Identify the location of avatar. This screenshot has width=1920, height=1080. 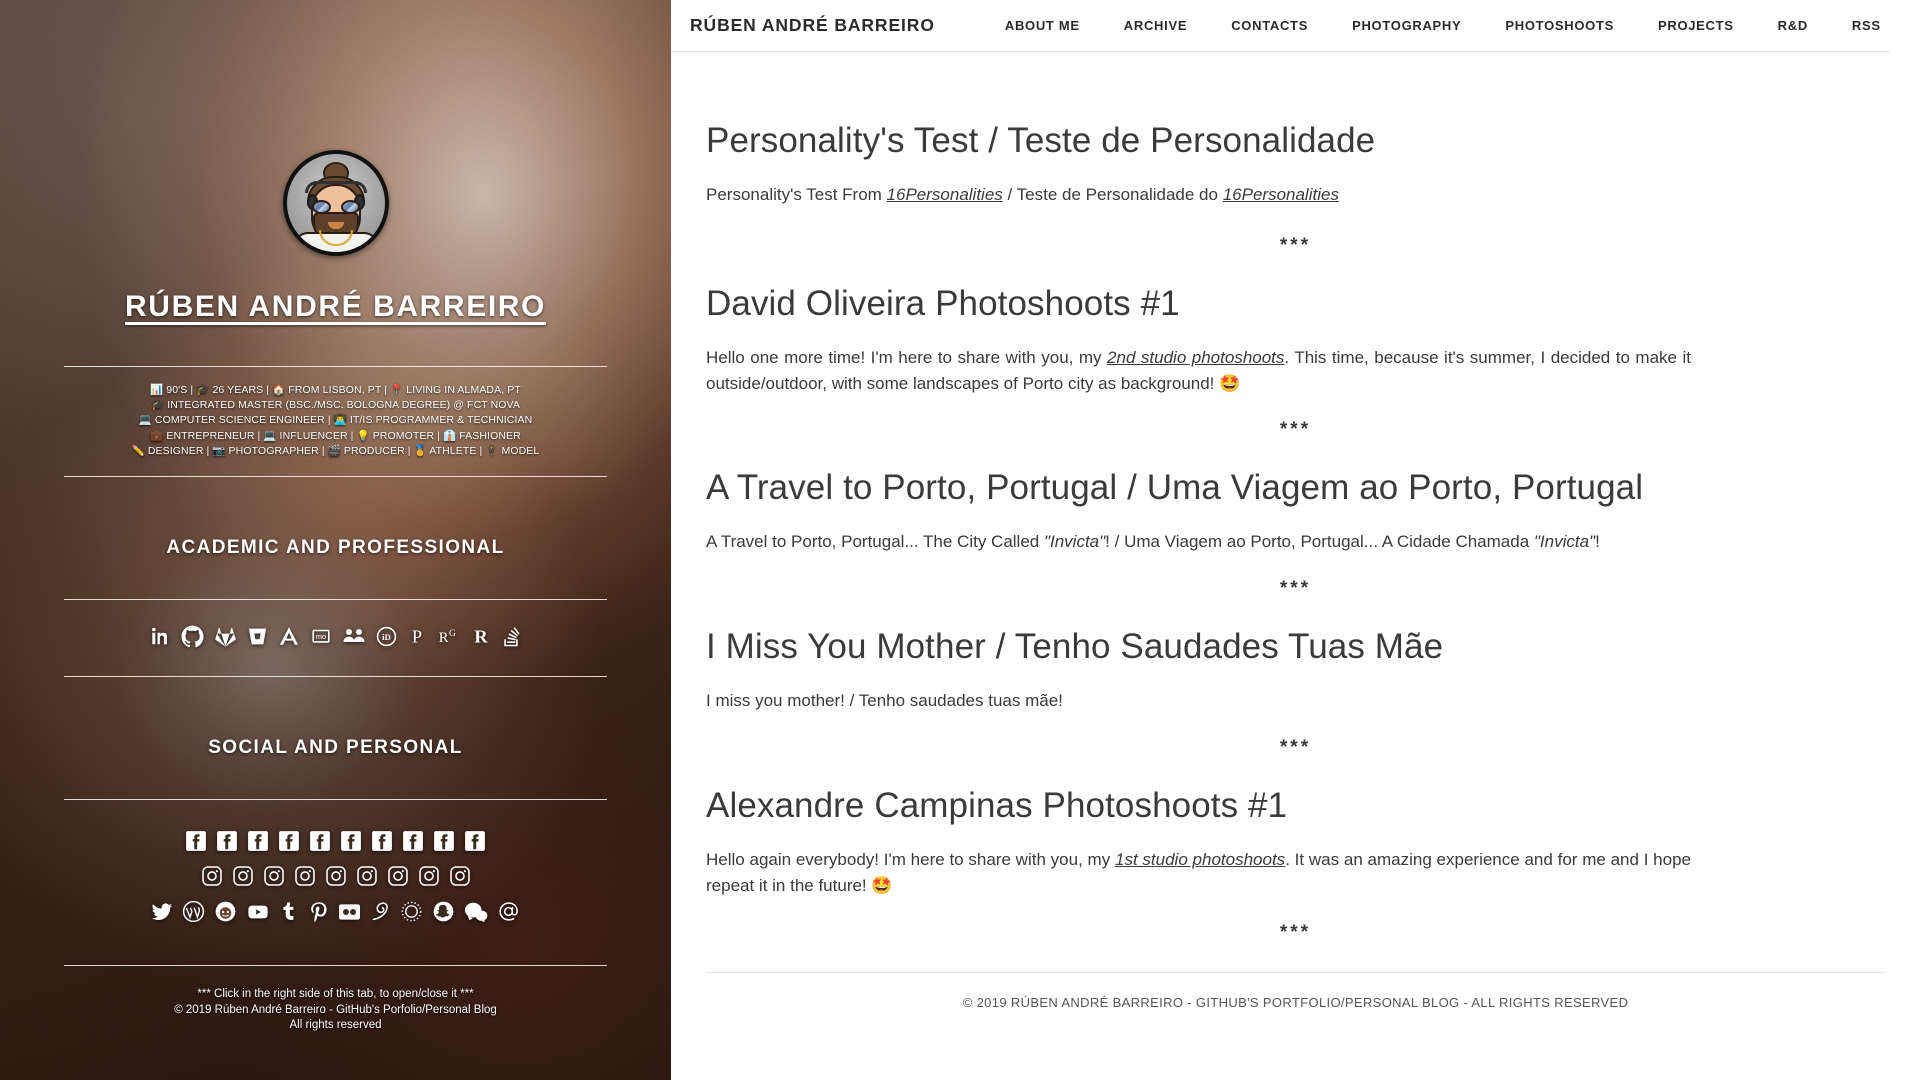
(335, 203).